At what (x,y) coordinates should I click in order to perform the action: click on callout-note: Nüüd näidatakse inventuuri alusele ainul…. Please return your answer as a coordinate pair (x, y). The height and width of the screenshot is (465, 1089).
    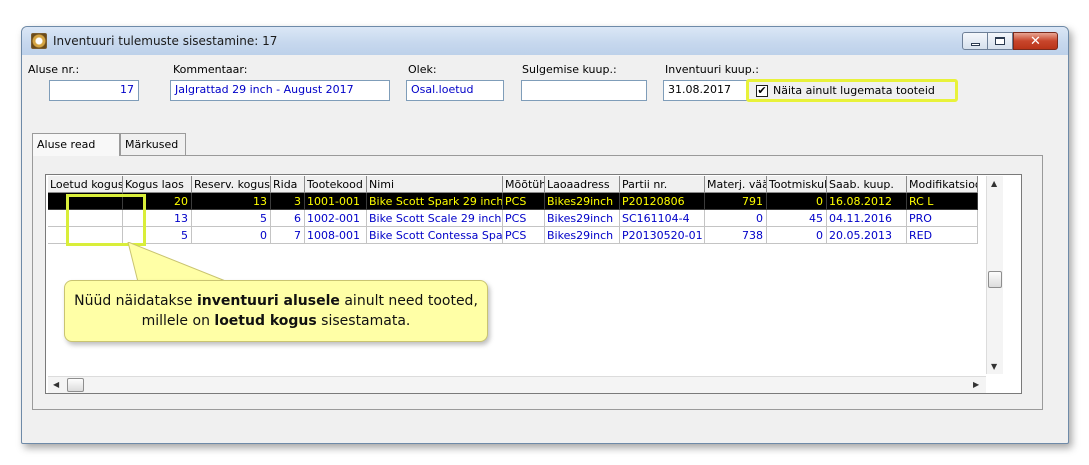
    Looking at the image, I should click on (276, 311).